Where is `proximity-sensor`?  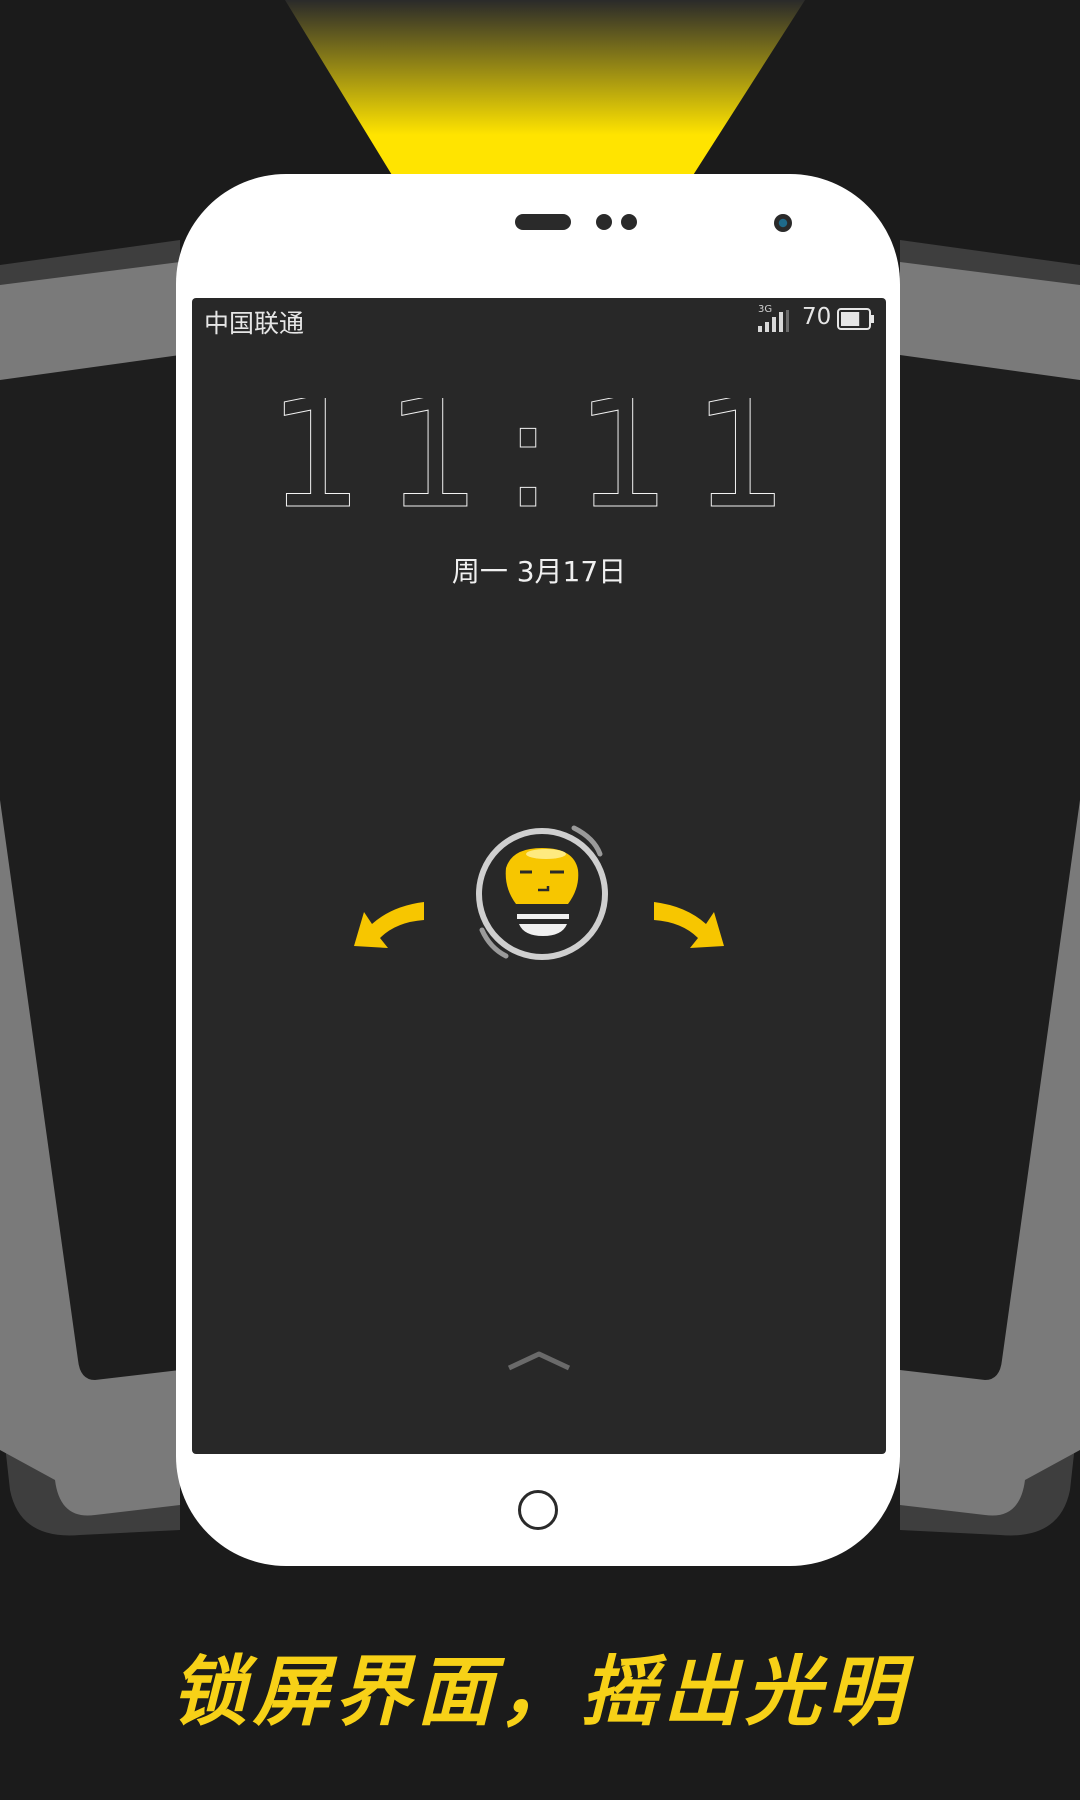
proximity-sensor is located at coordinates (604, 222).